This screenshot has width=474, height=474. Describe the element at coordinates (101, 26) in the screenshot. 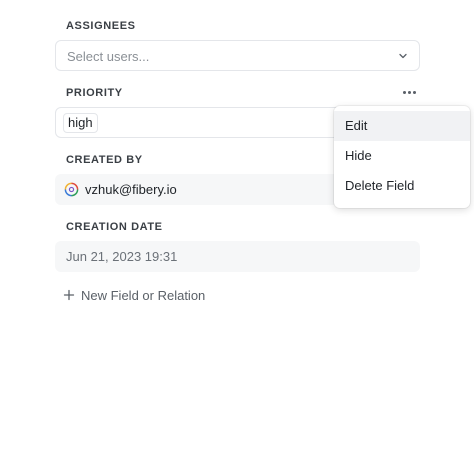

I see `assignees-label: ASSIGNEES` at that location.